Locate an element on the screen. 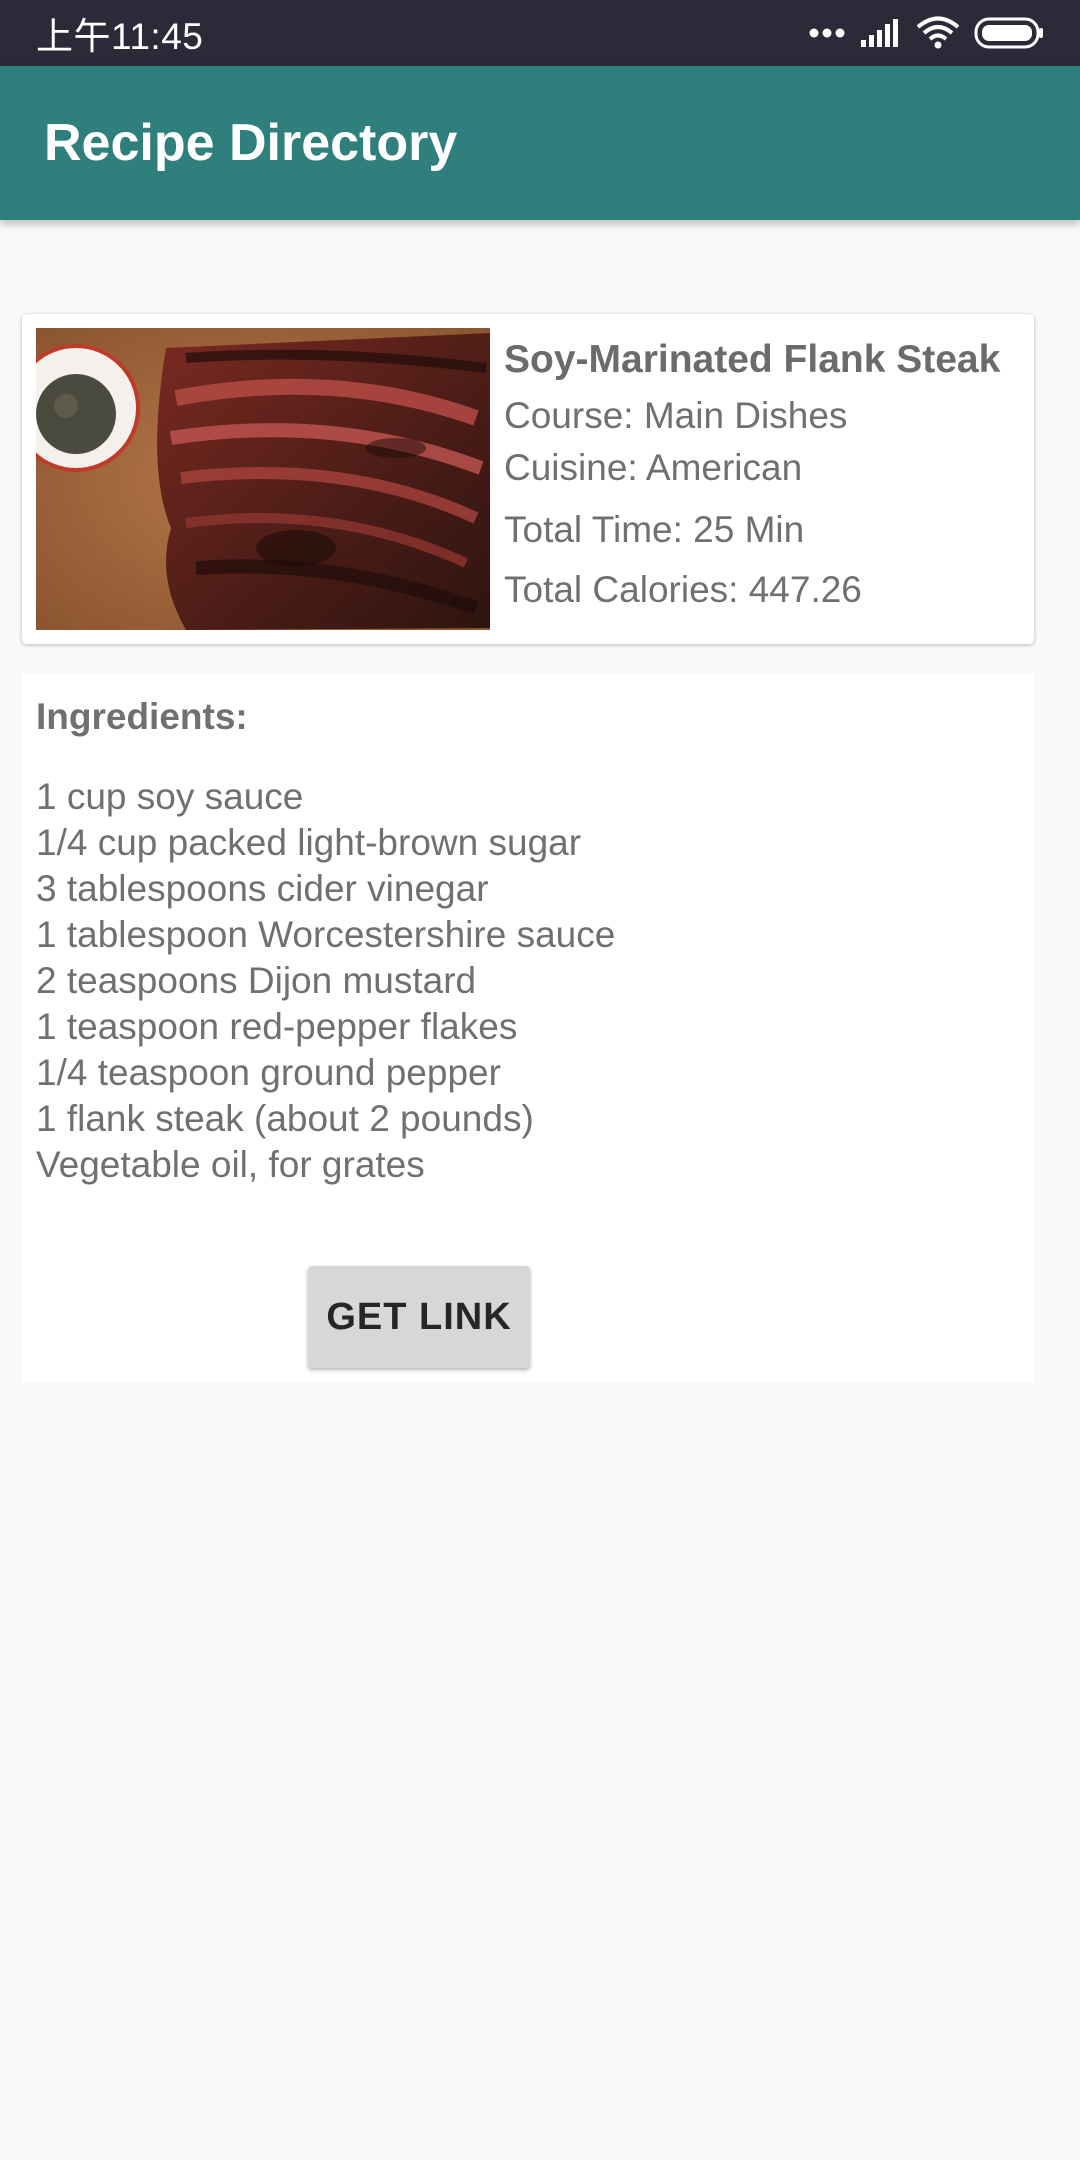 The height and width of the screenshot is (2160, 1080). wifi-icon is located at coordinates (938, 33).